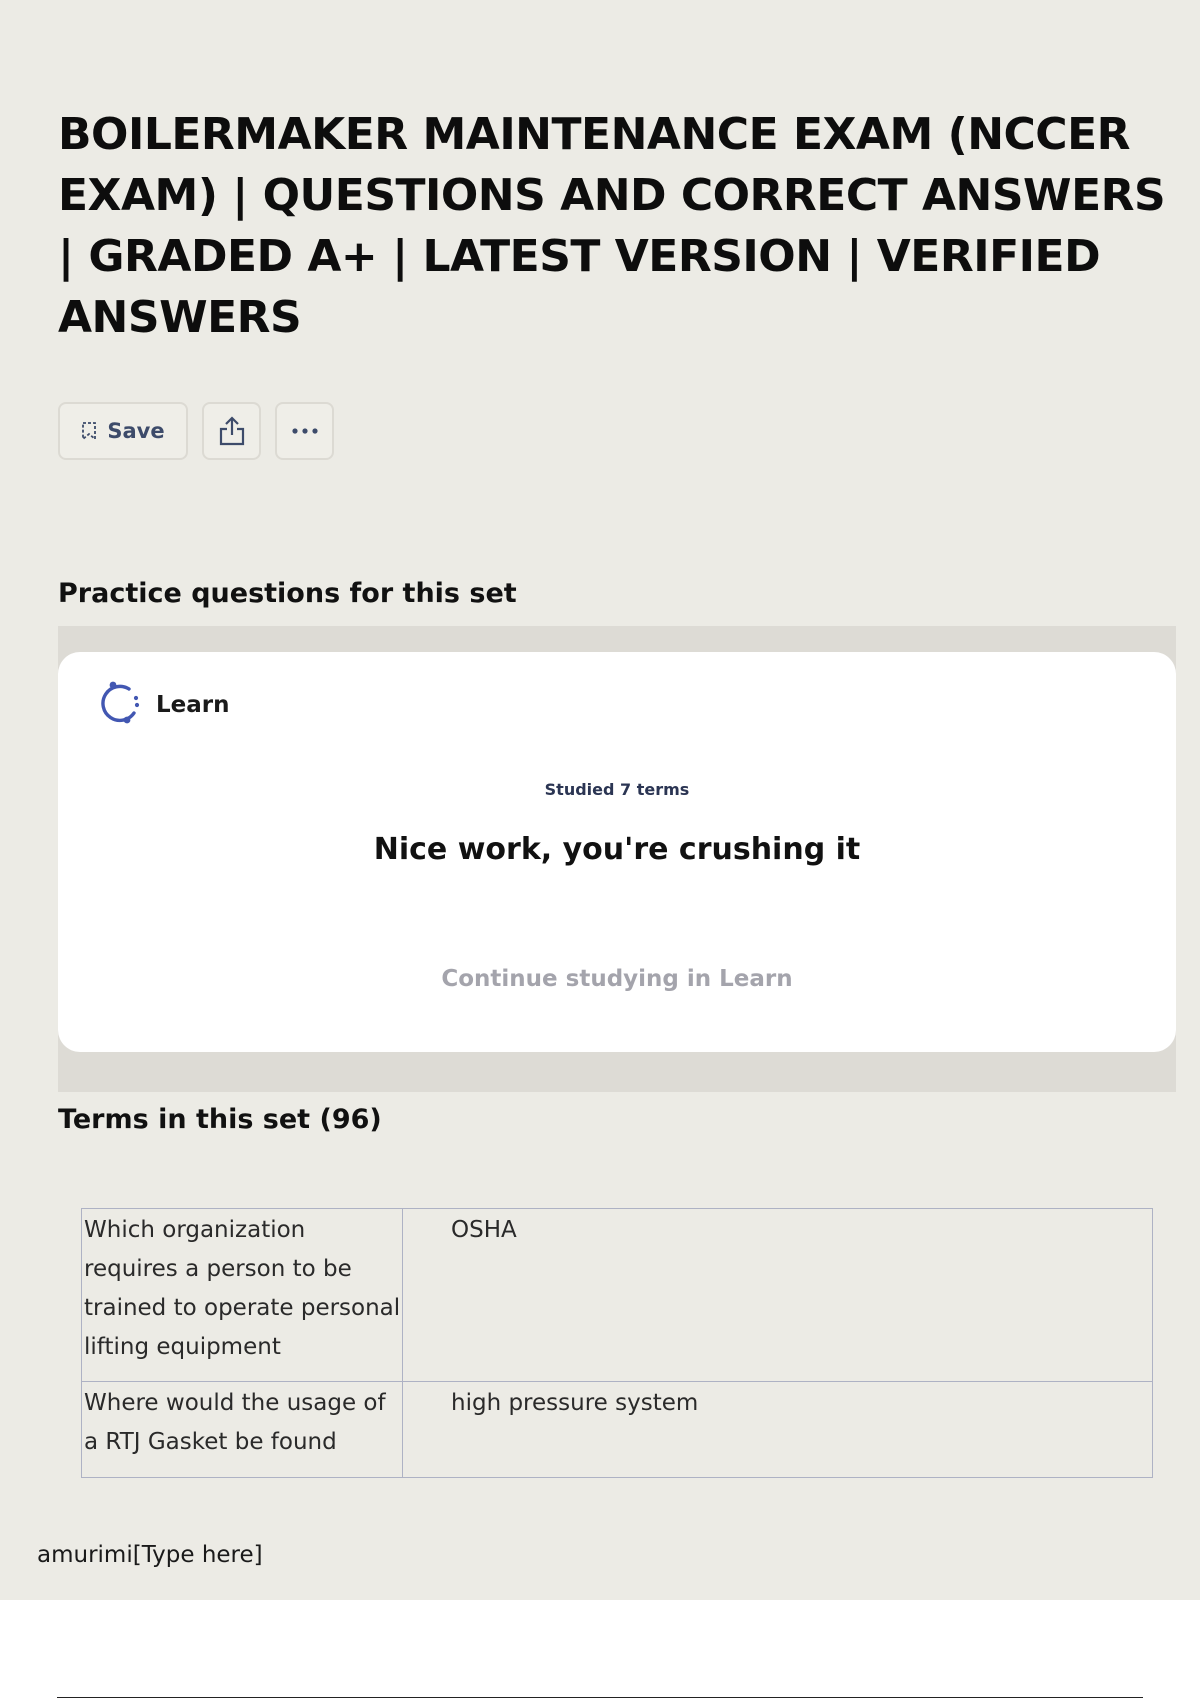 The image size is (1200, 1700). I want to click on more-icon, so click(305, 431).